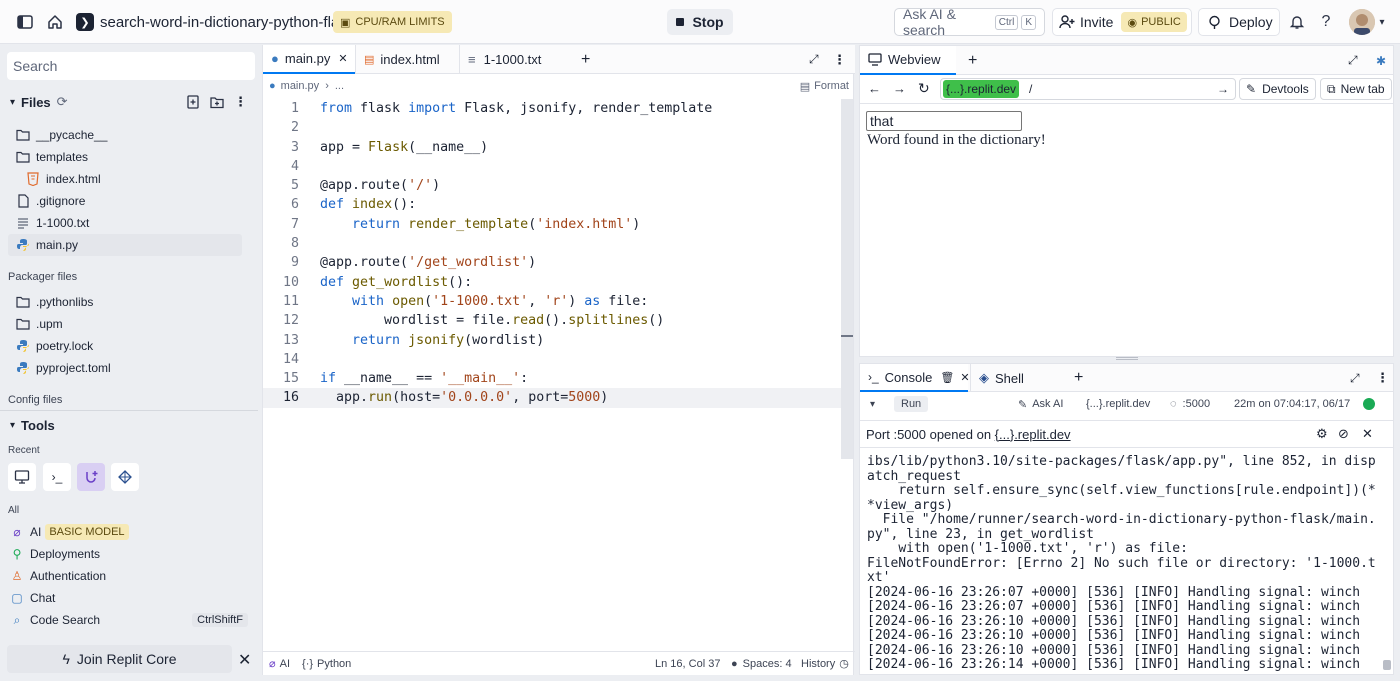 The image size is (1400, 681). I want to click on console-host: {...}.replit.dev, so click(1118, 404).